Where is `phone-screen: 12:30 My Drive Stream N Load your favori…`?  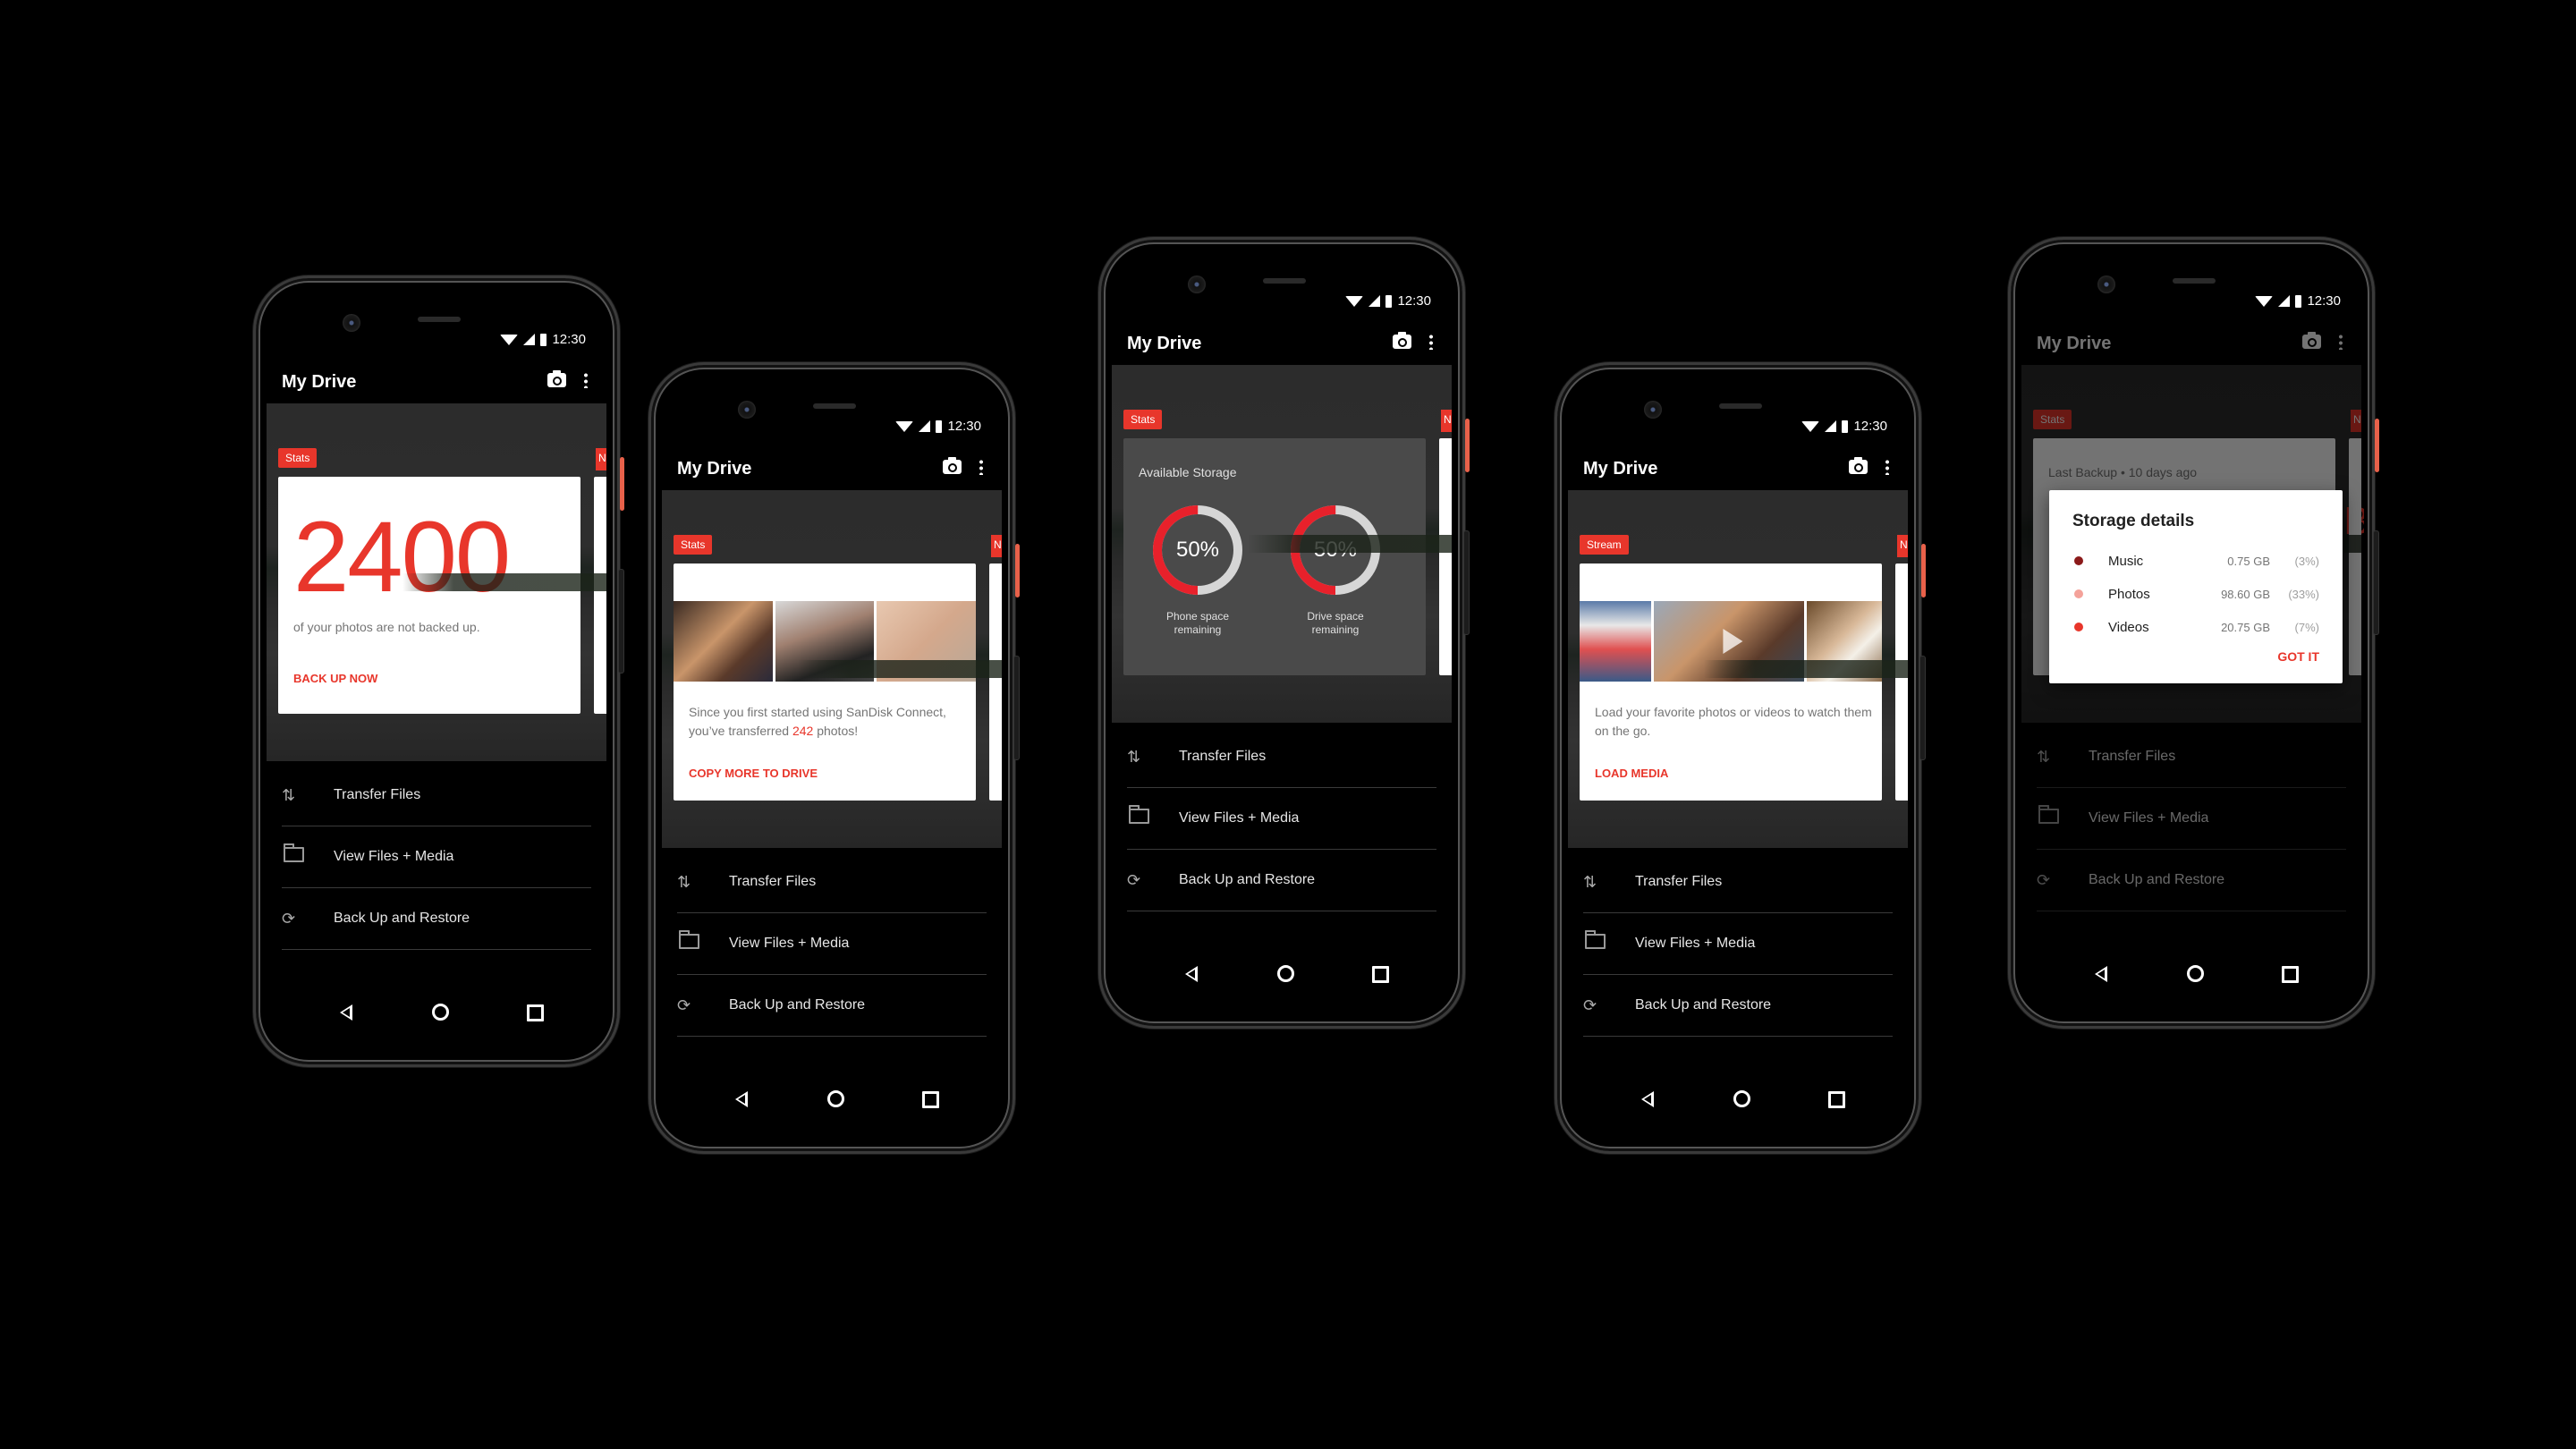
phone-screen: 12:30 My Drive Stream N Load your favori… is located at coordinates (1738, 758).